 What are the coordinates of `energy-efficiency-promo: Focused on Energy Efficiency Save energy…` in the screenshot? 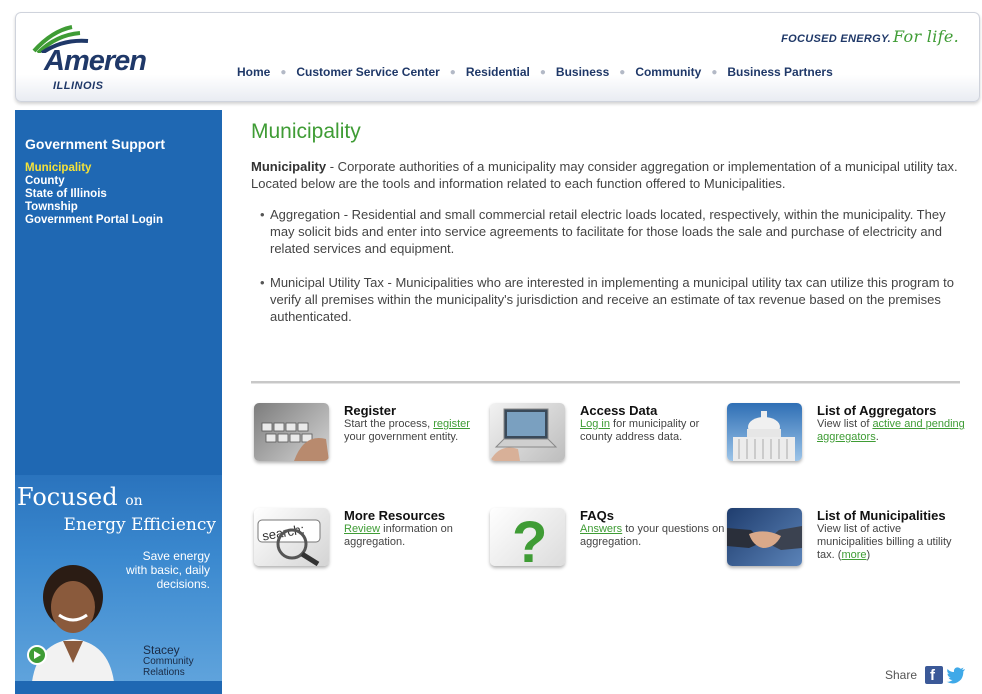 It's located at (118, 578).